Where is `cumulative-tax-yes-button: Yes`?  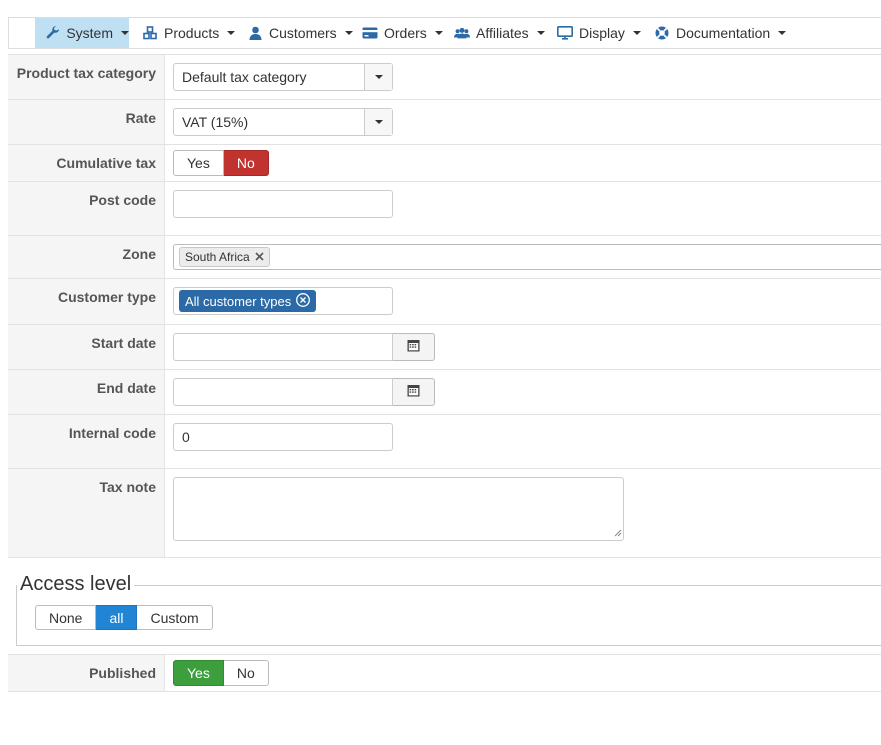
cumulative-tax-yes-button: Yes is located at coordinates (198, 163).